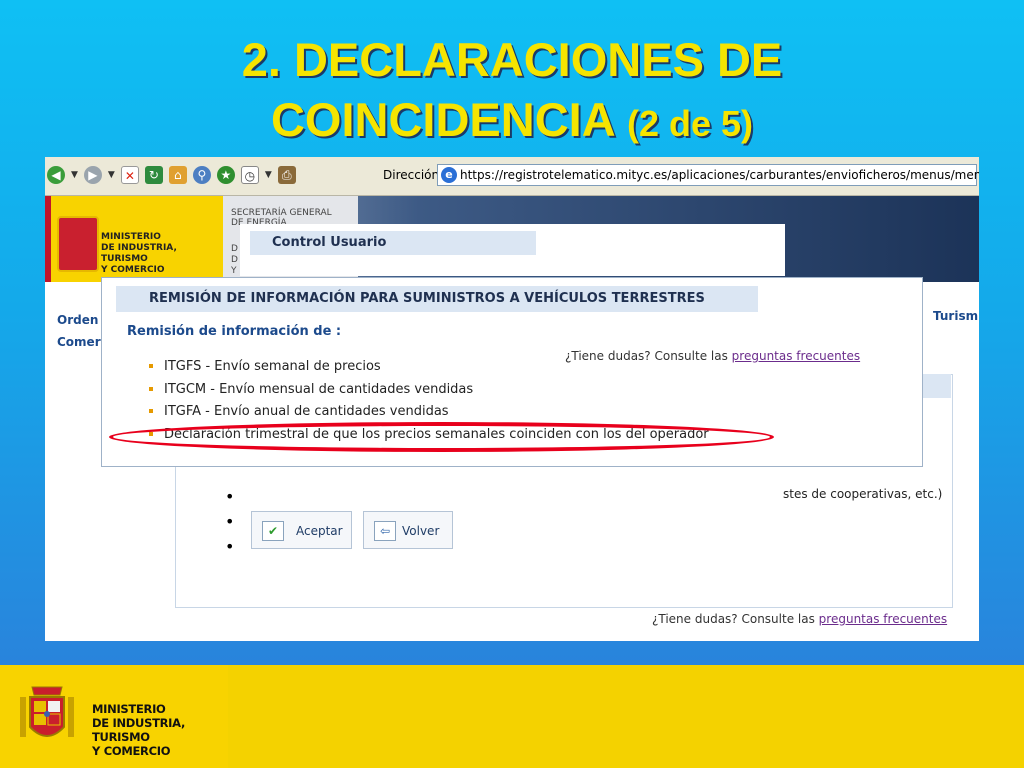  I want to click on forward-dropdown-icon: ▼, so click(111, 175).